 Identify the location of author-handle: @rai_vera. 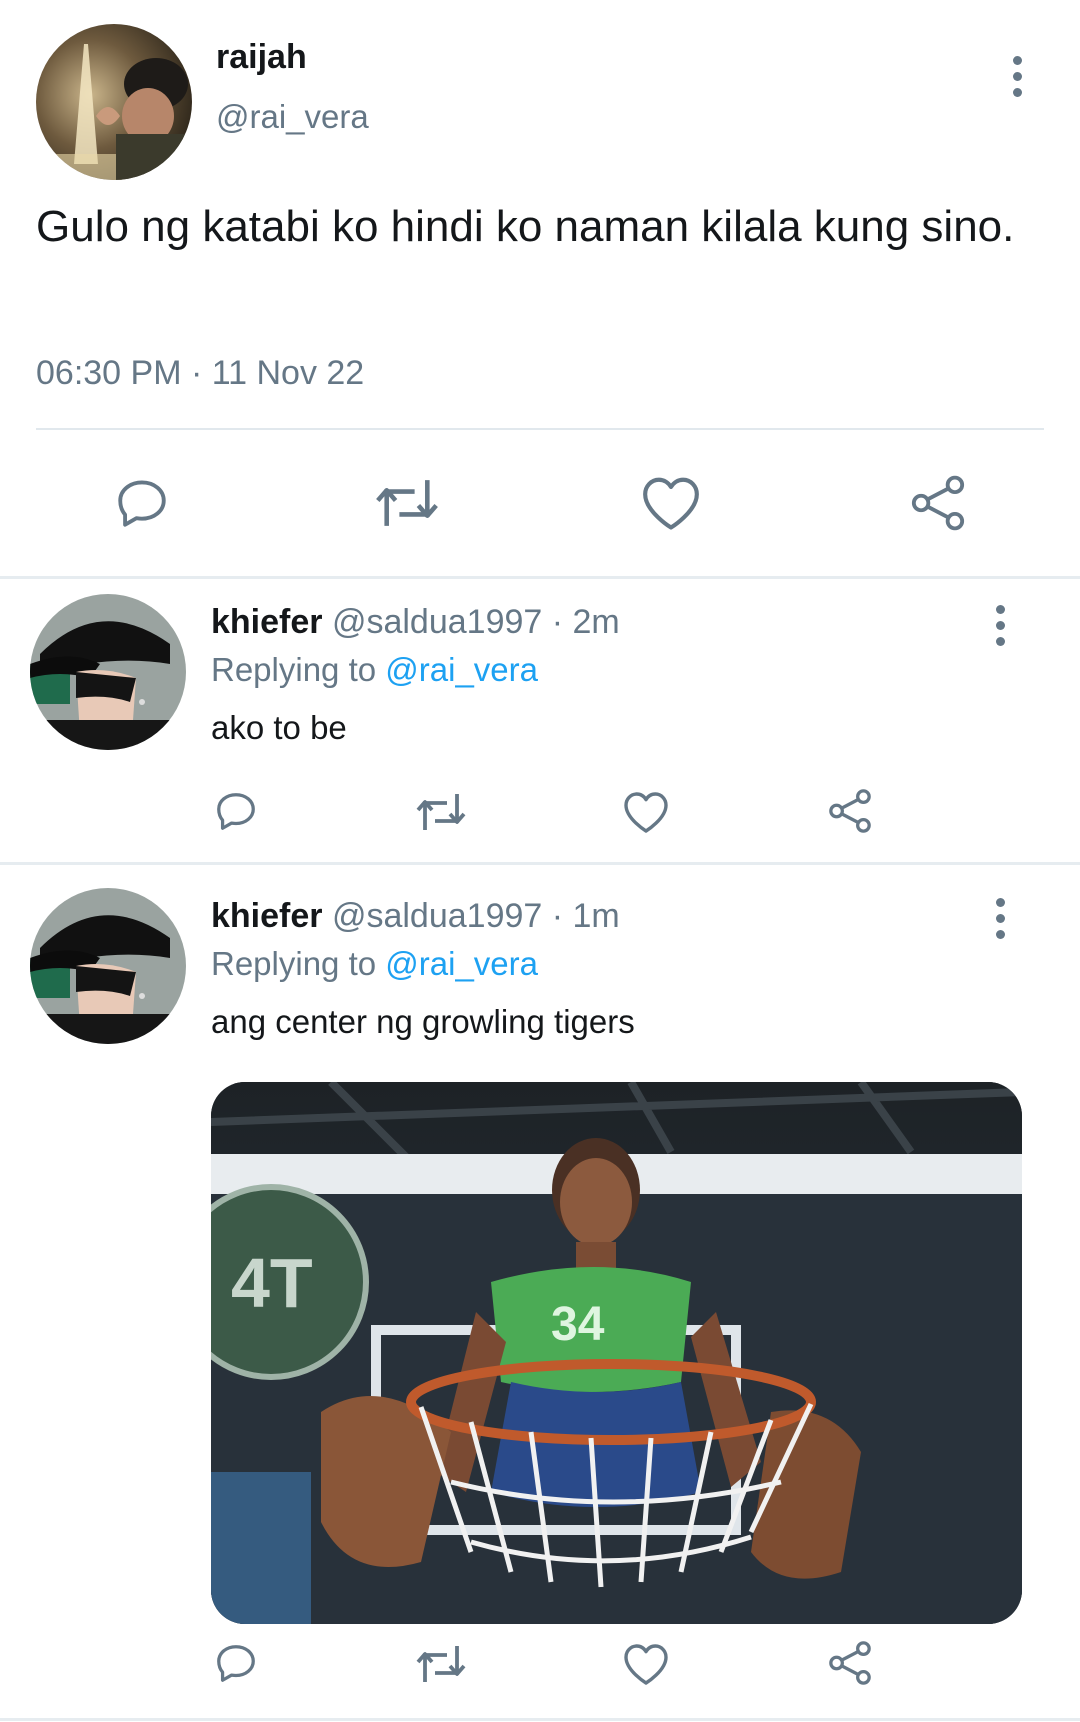
(292, 117).